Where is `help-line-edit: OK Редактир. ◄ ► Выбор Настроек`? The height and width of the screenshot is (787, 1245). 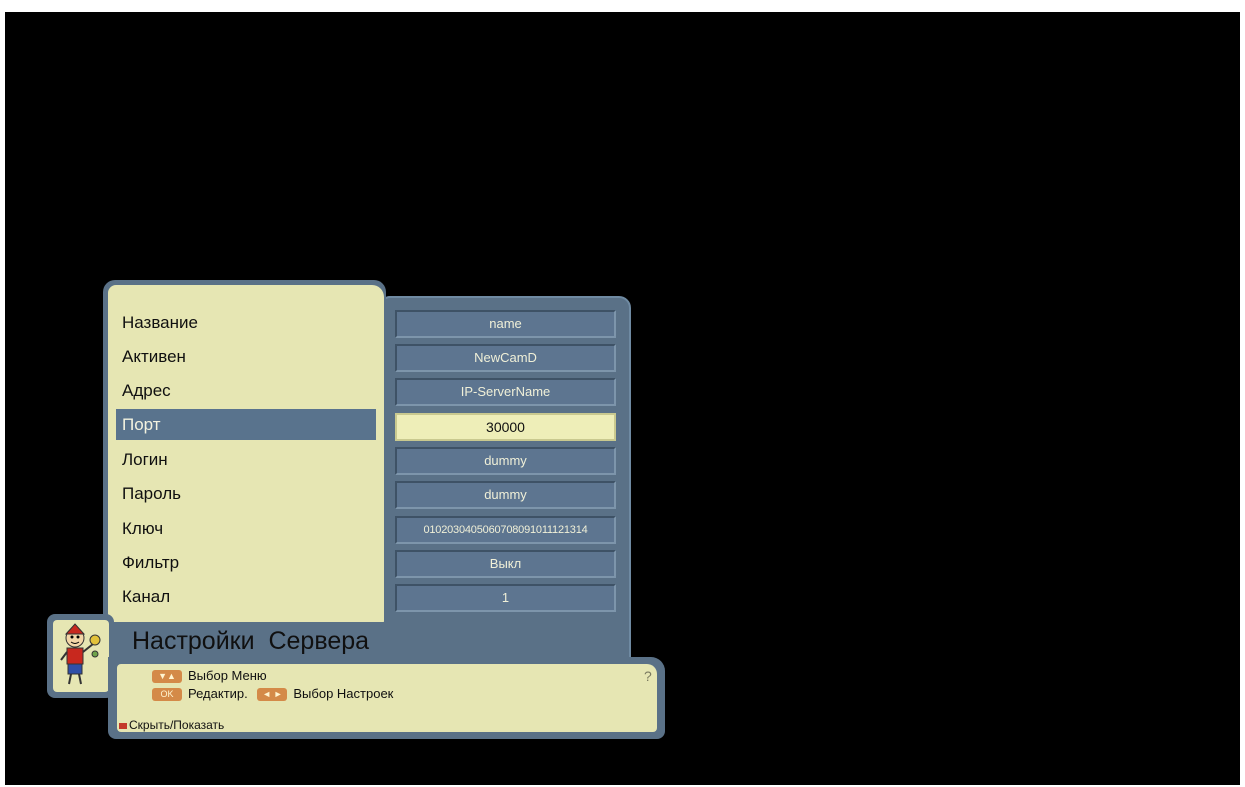
help-line-edit: OK Редактир. ◄ ► Выбор Настроек is located at coordinates (273, 694).